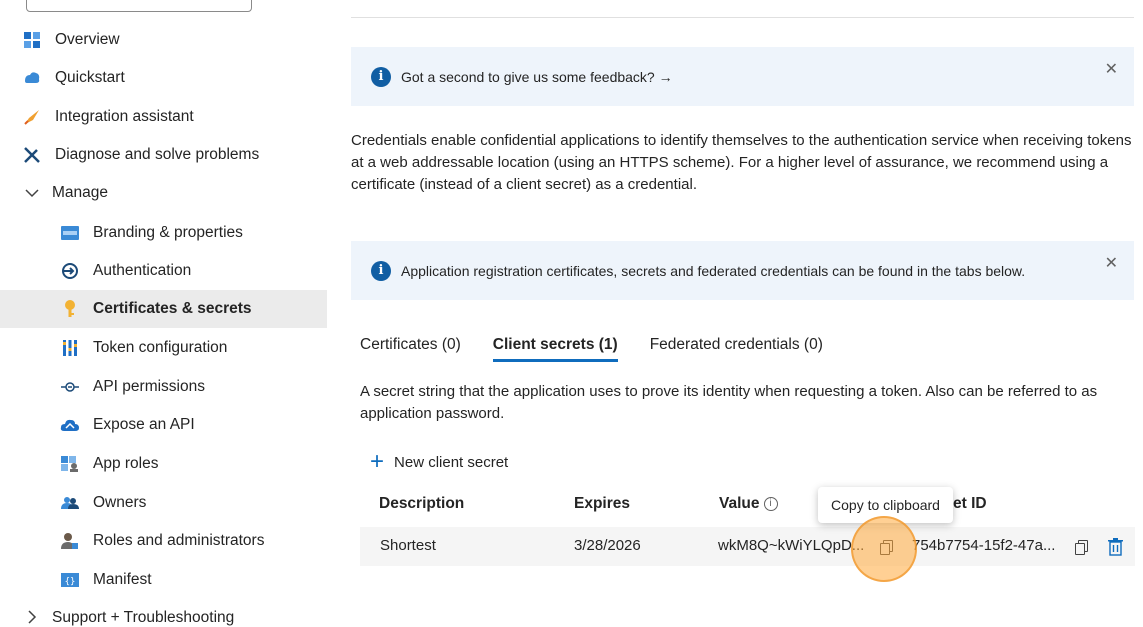  I want to click on new-client-secret-label: New client secret, so click(451, 462).